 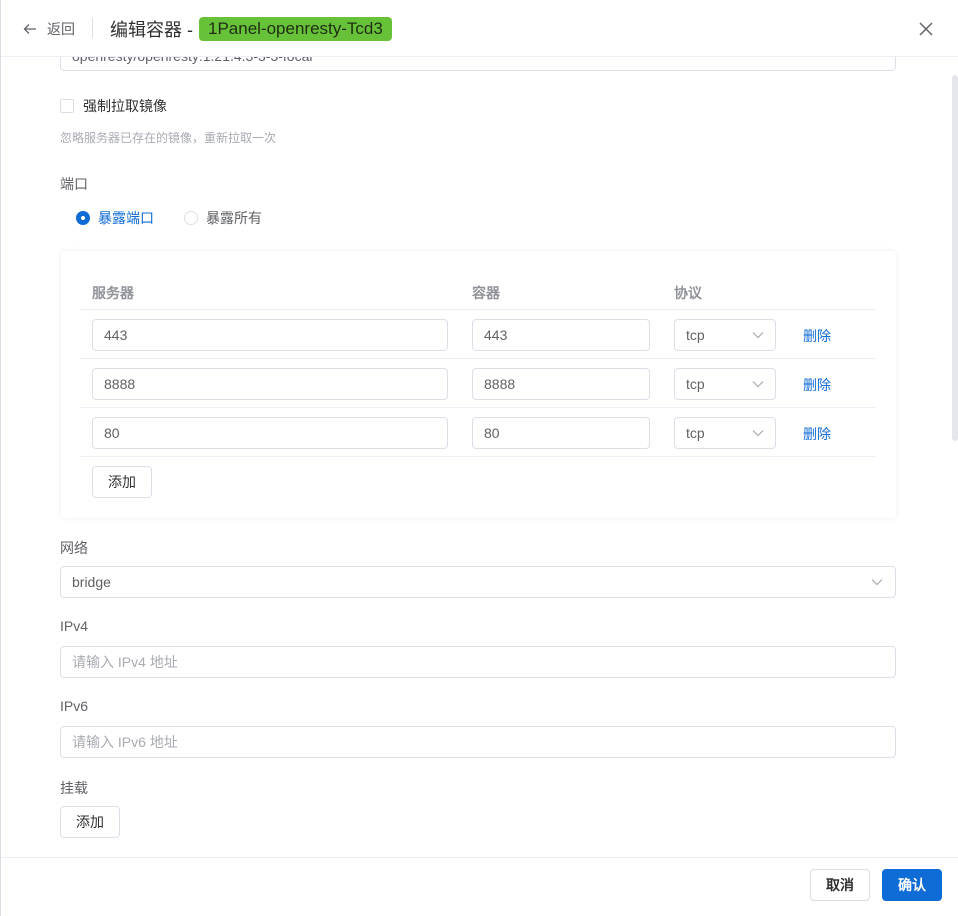 I want to click on confirm-button: 确认, so click(x=912, y=885).